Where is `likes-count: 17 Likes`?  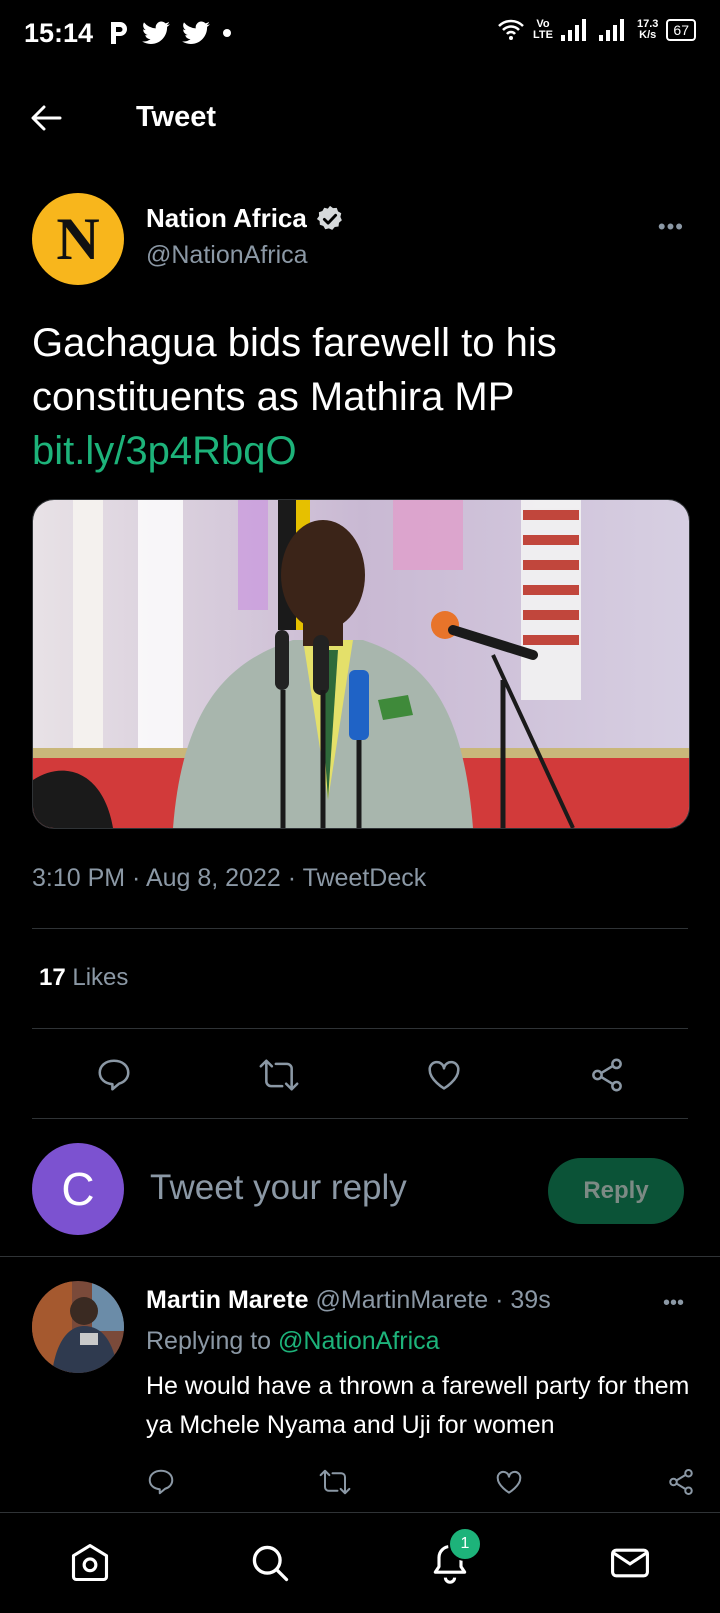
likes-count: 17 Likes is located at coordinates (83, 978).